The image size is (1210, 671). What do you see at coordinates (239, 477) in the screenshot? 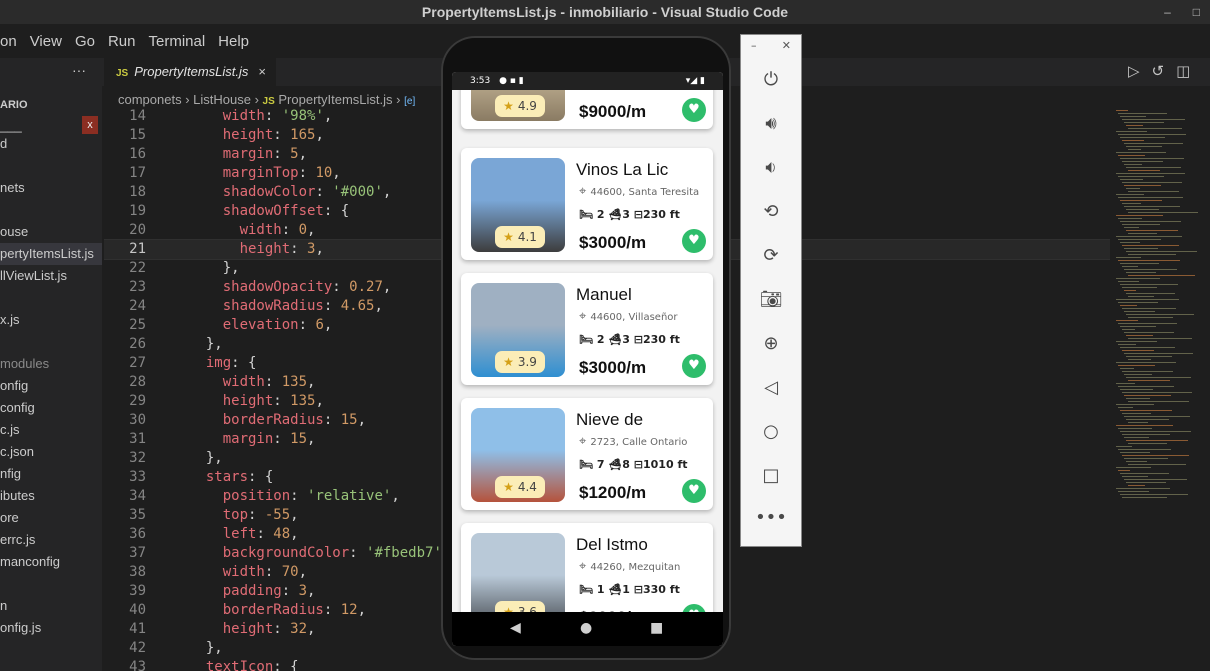
I see `code-text: stars: {` at bounding box center [239, 477].